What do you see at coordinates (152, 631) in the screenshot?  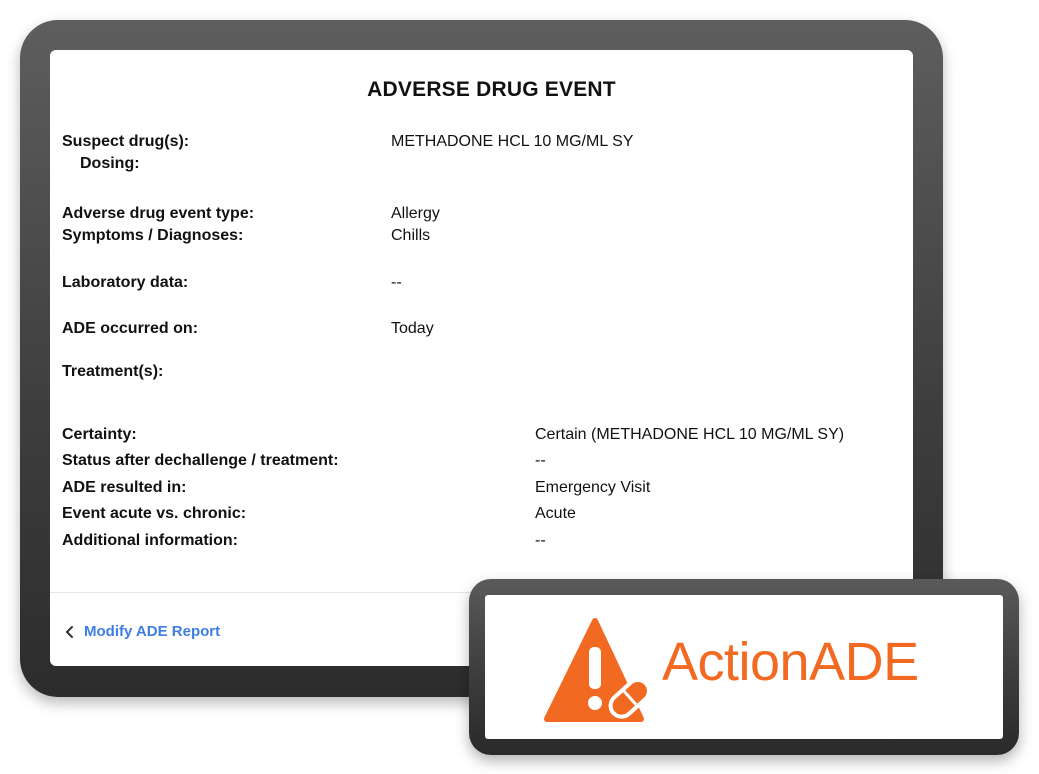 I see `modify-ade-report-label: Modify ADE Report` at bounding box center [152, 631].